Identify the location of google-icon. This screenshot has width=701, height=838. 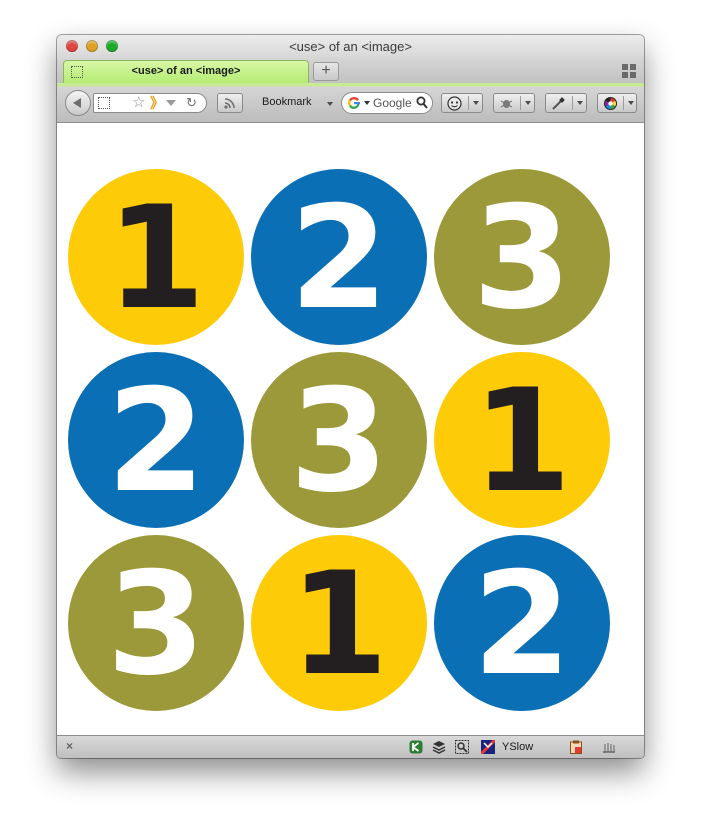
(354, 102).